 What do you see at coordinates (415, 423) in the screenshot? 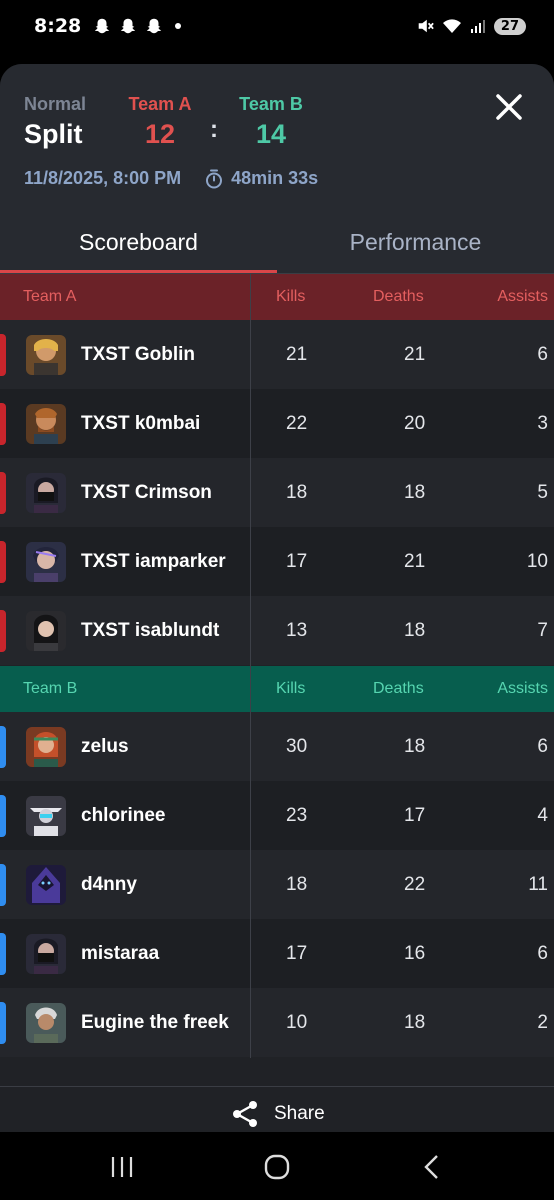
I see `player-deaths: 20` at bounding box center [415, 423].